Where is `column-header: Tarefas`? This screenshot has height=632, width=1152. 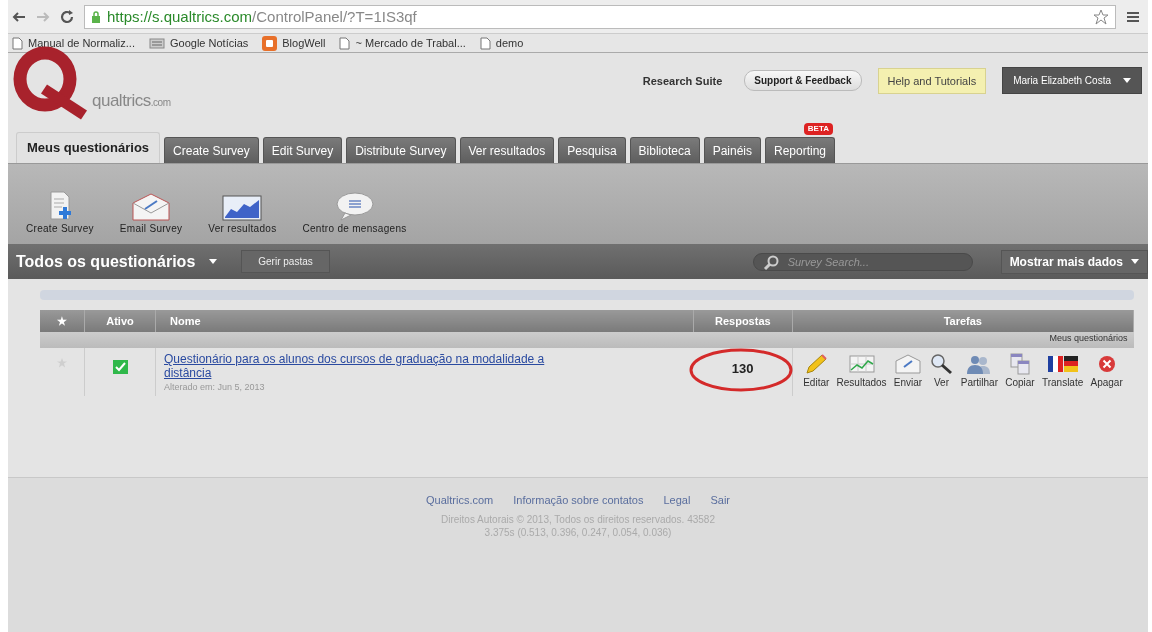
column-header: Tarefas is located at coordinates (963, 321).